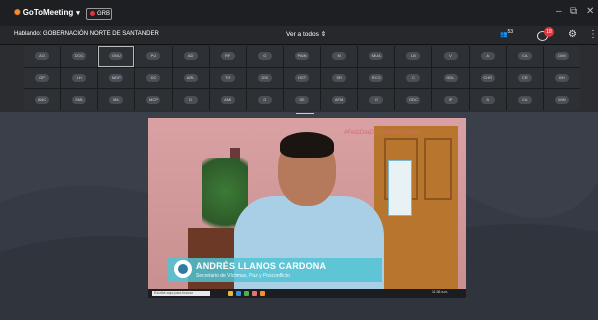 Image resolution: width=598 pixels, height=320 pixels. I want to click on close-button: ✕, so click(590, 11).